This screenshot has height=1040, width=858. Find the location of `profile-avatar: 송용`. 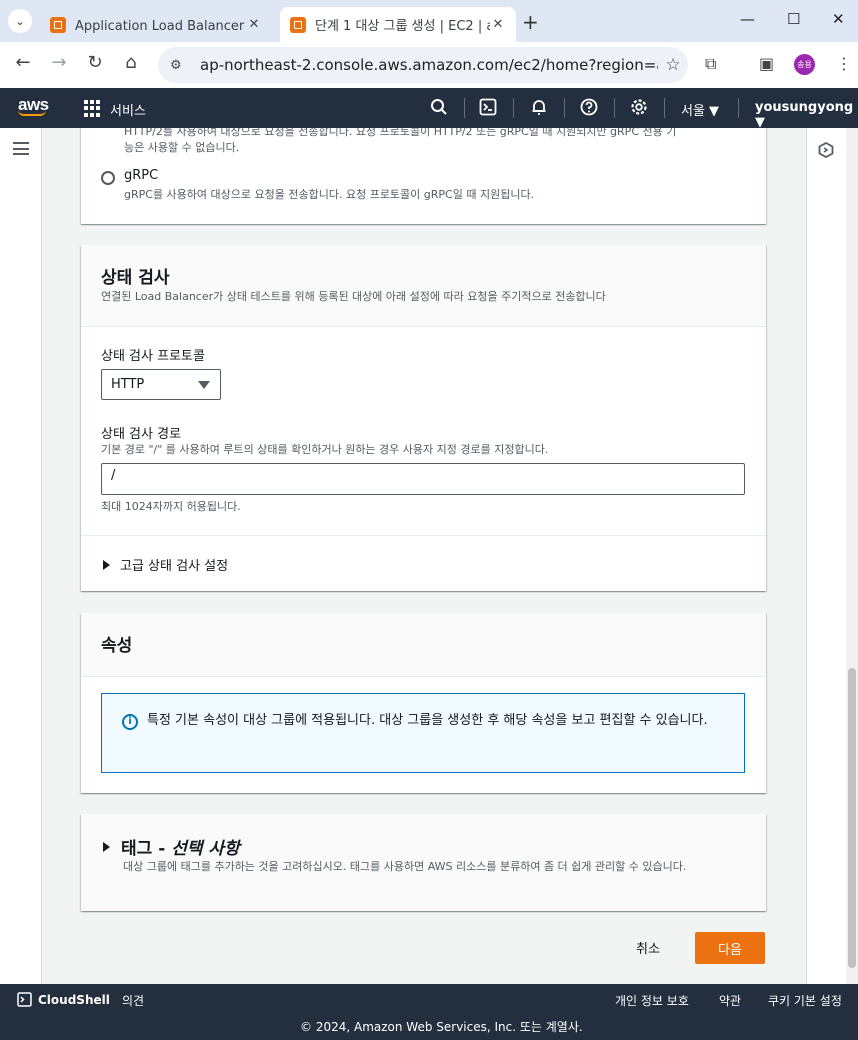

profile-avatar: 송용 is located at coordinates (804, 64).